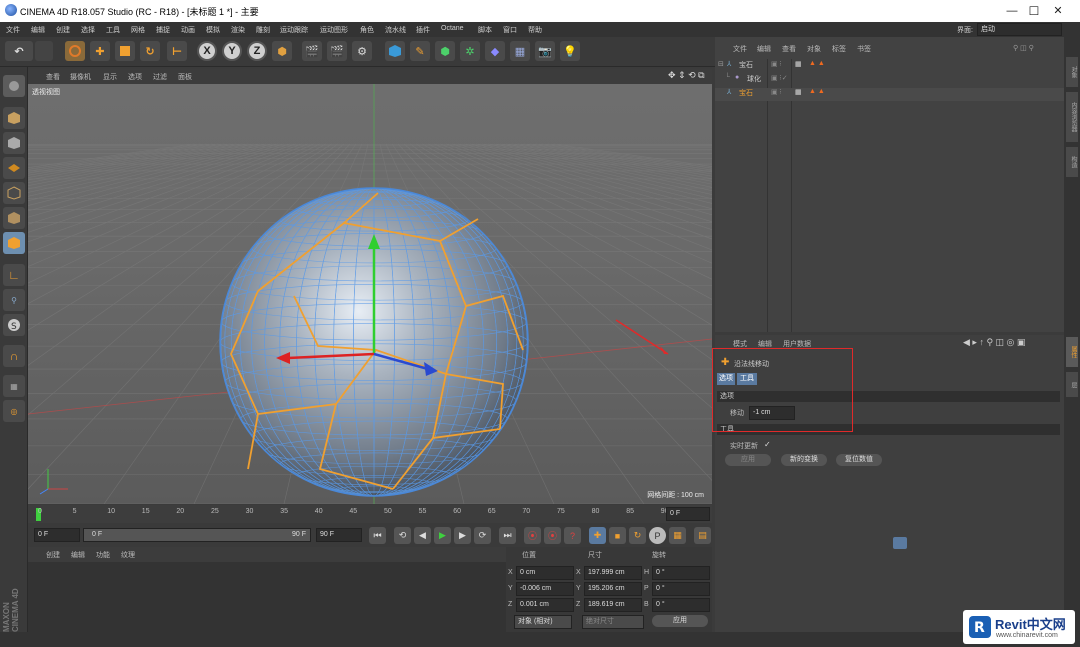 The image size is (1080, 647). Describe the element at coordinates (339, 535) in the screenshot. I see `end-frame-field: 90 F` at that location.